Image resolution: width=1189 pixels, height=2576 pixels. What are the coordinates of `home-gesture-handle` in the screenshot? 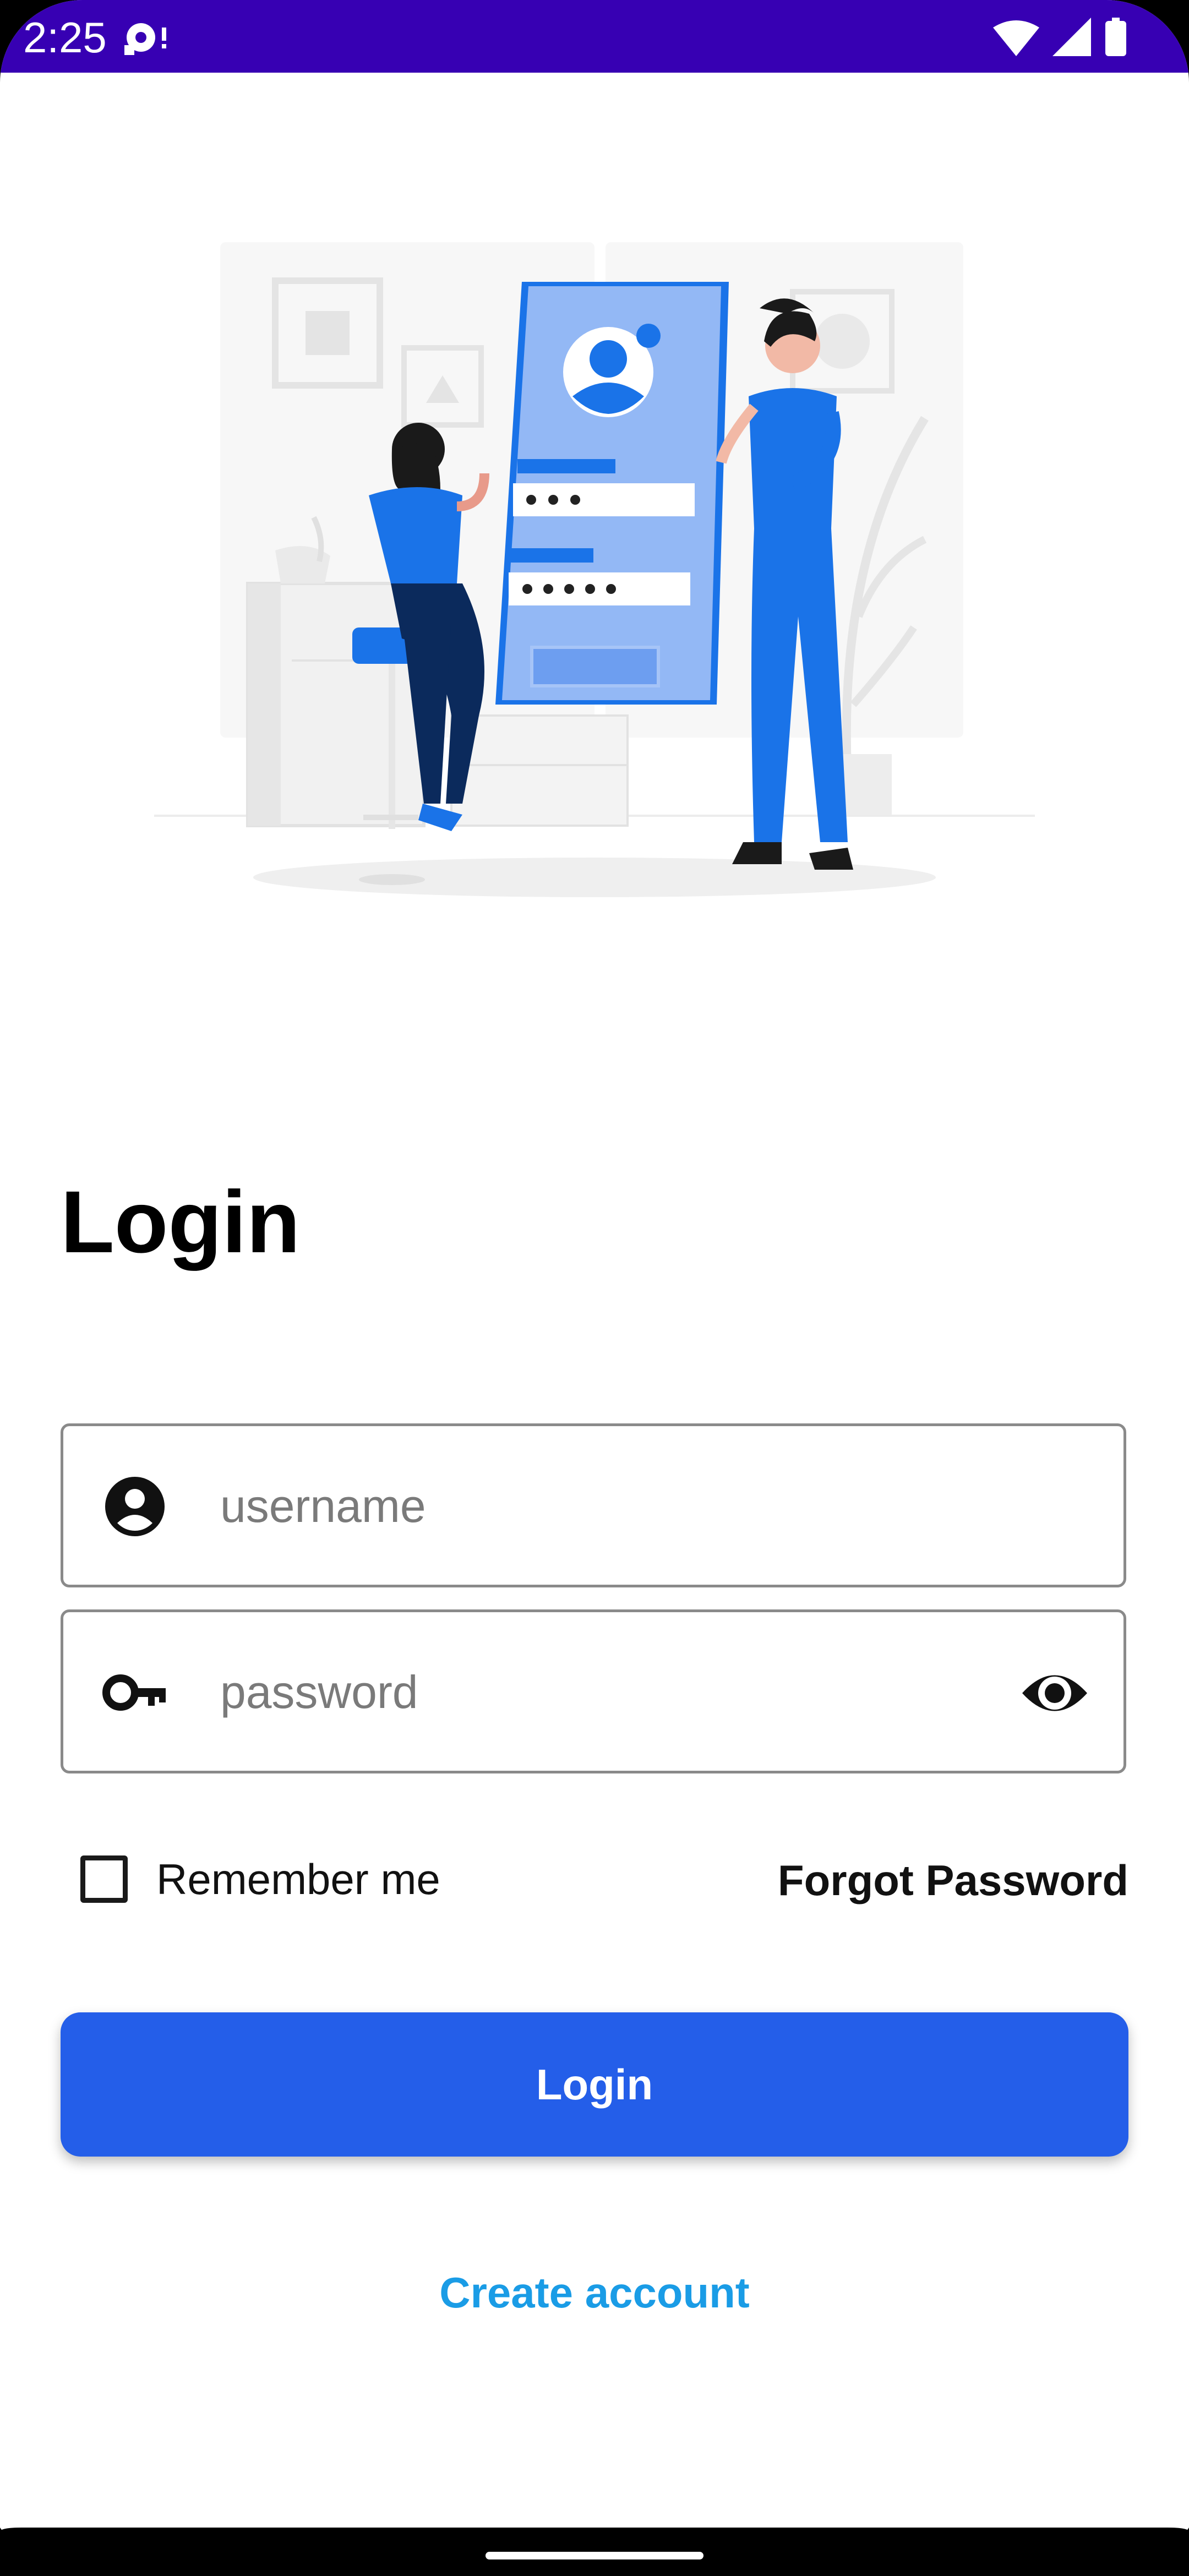 It's located at (594, 2556).